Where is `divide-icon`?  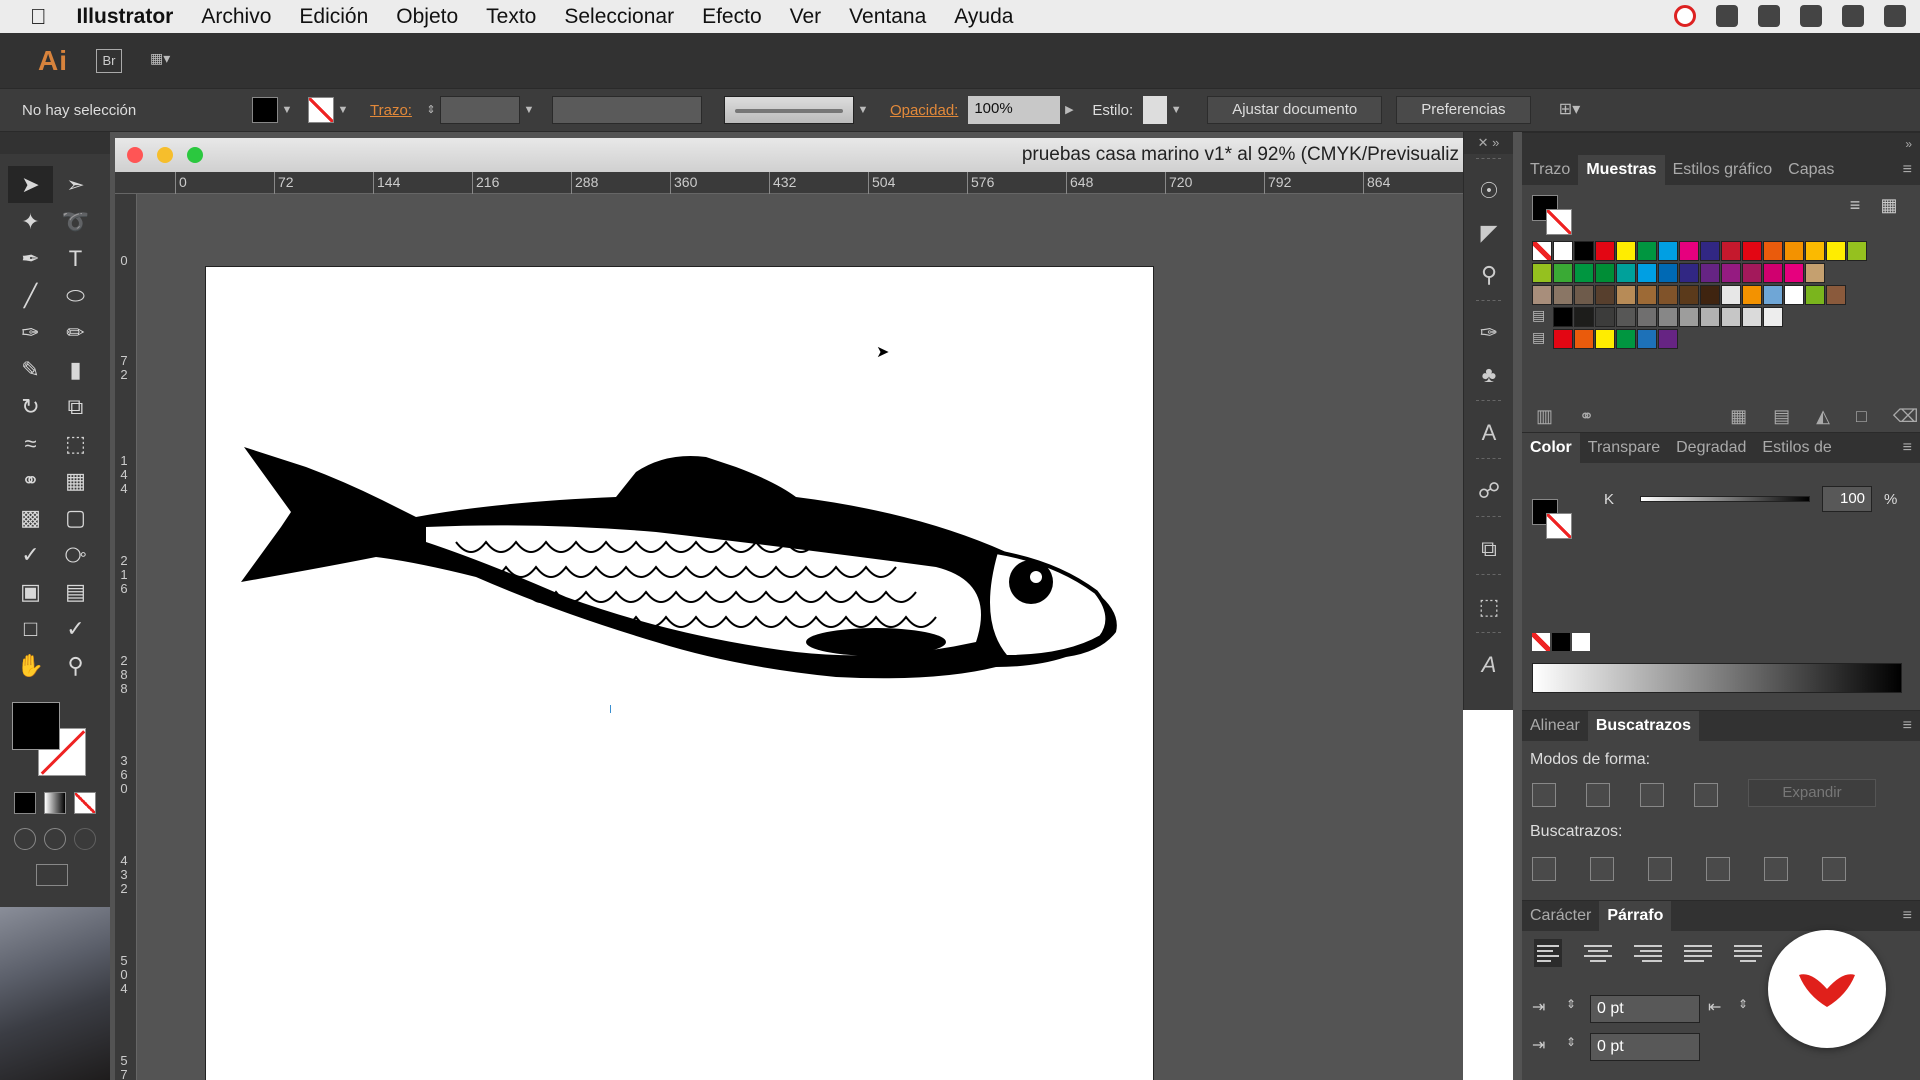 divide-icon is located at coordinates (1544, 869).